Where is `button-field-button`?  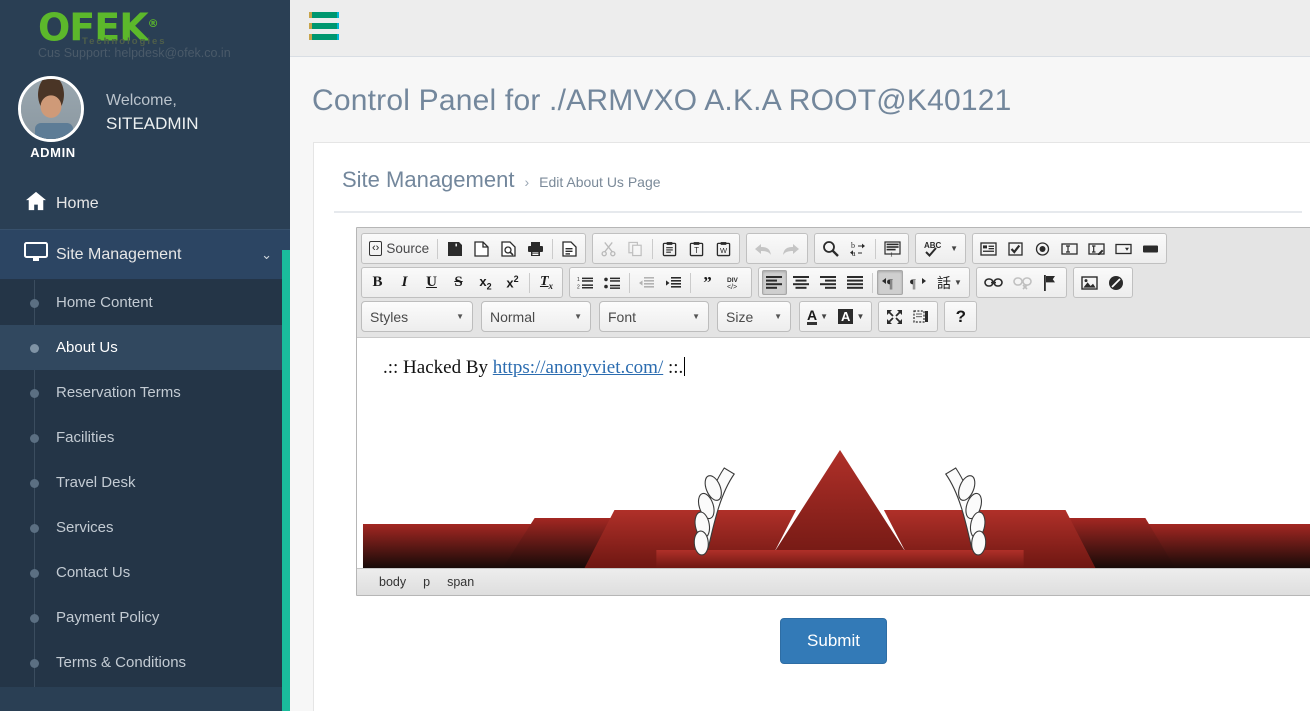
button-field-button is located at coordinates (1150, 248).